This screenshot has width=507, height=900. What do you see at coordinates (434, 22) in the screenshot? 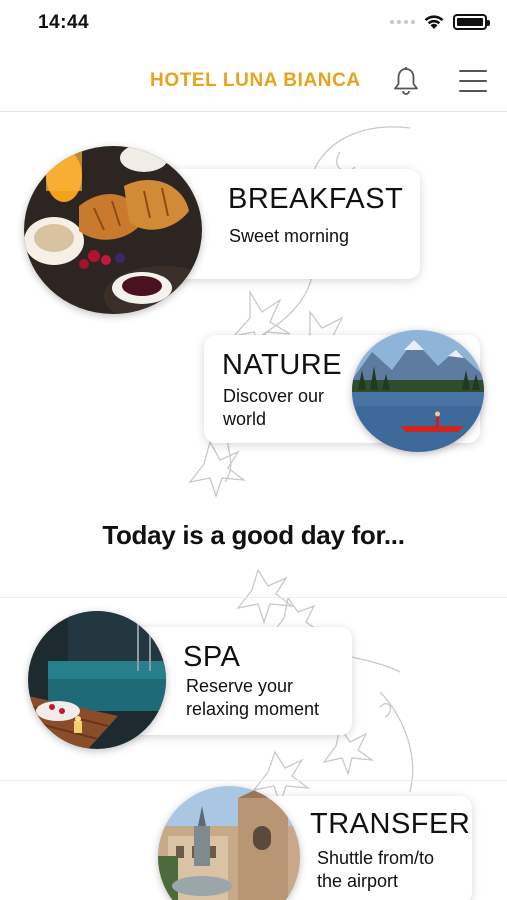
I see `wifi-icon` at bounding box center [434, 22].